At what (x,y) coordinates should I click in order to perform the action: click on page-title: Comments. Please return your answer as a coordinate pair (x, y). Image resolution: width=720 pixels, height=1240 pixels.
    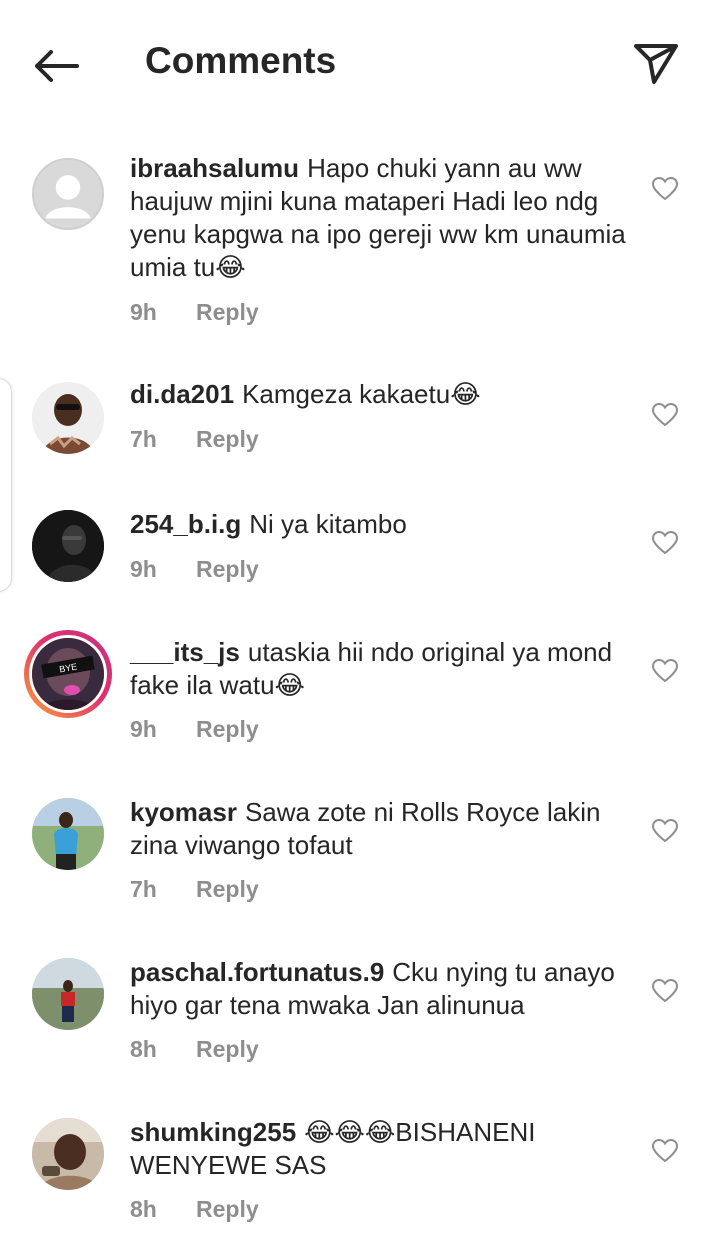
    Looking at the image, I should click on (241, 60).